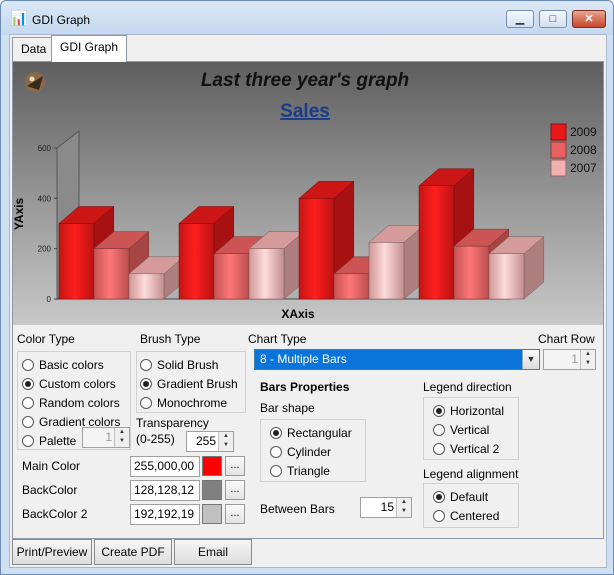  What do you see at coordinates (583, 150) in the screenshot?
I see `legend-label: 2008` at bounding box center [583, 150].